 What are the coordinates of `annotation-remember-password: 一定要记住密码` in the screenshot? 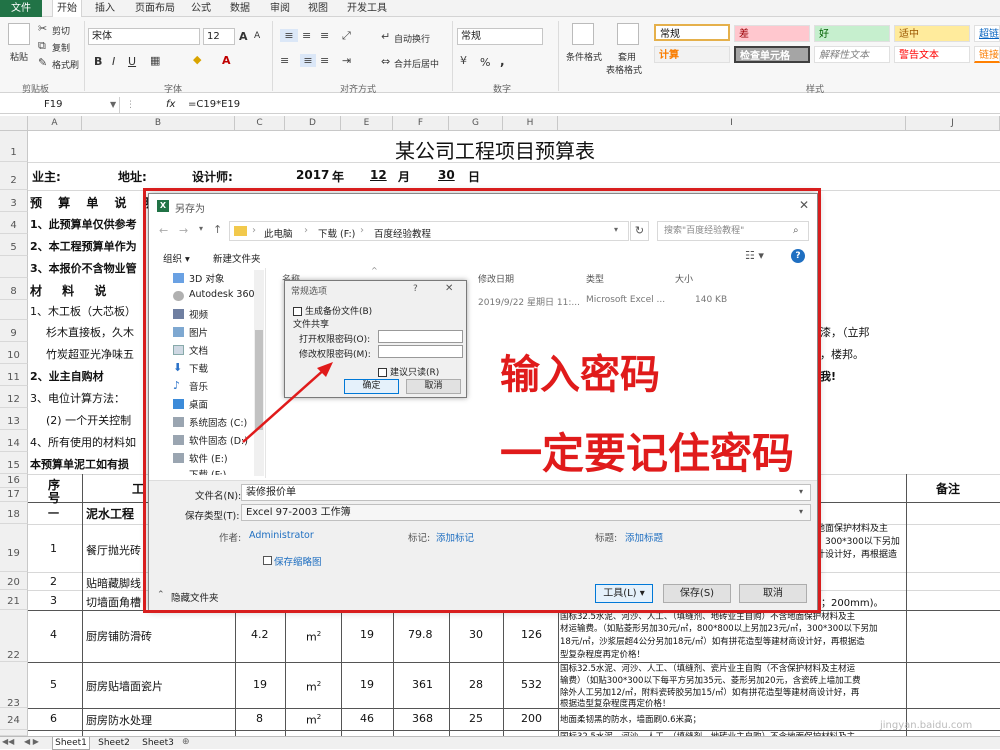 It's located at (647, 453).